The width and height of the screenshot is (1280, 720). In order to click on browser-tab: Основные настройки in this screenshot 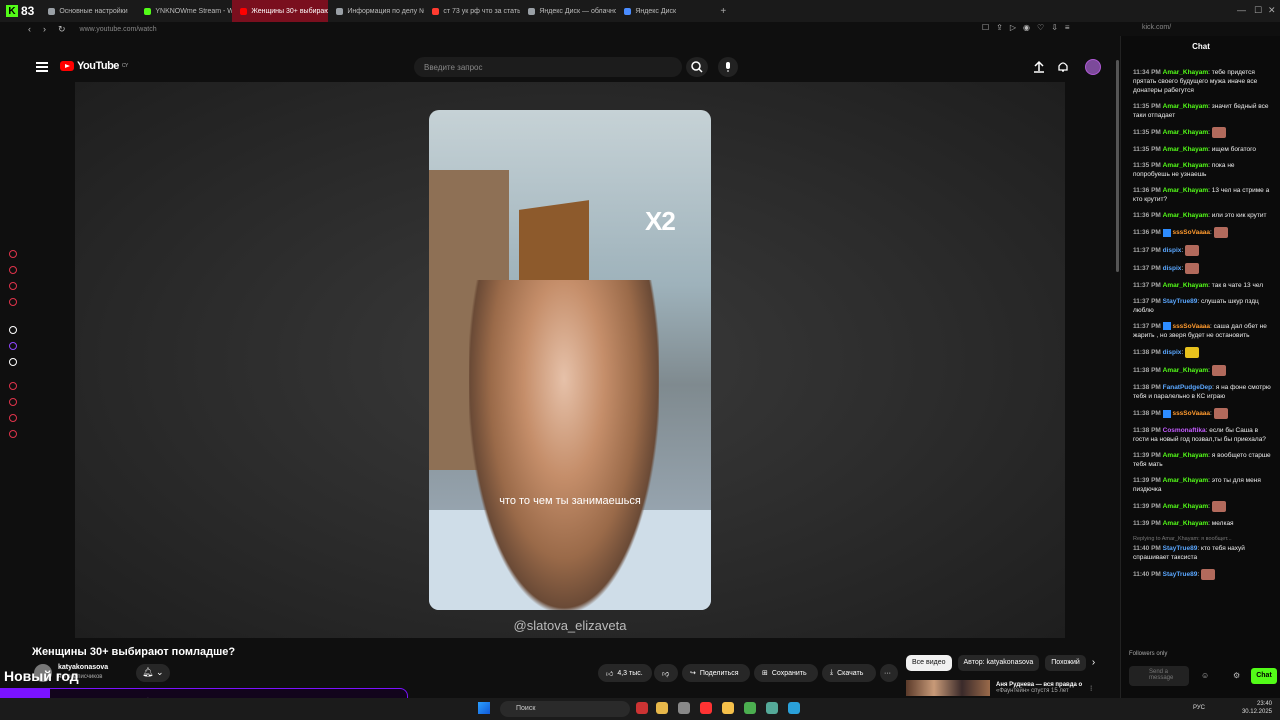, I will do `click(88, 11)`.